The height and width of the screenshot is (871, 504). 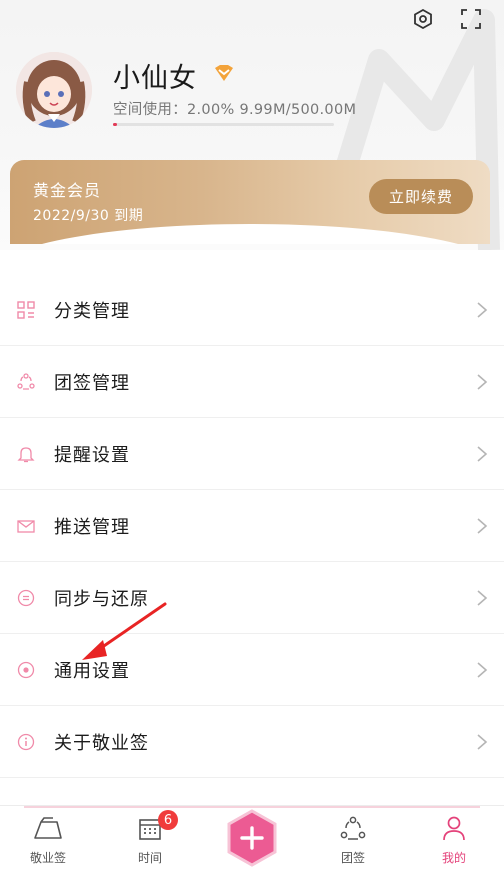 What do you see at coordinates (101, 743) in the screenshot?
I see `menu-item-label: 关于敬业签` at bounding box center [101, 743].